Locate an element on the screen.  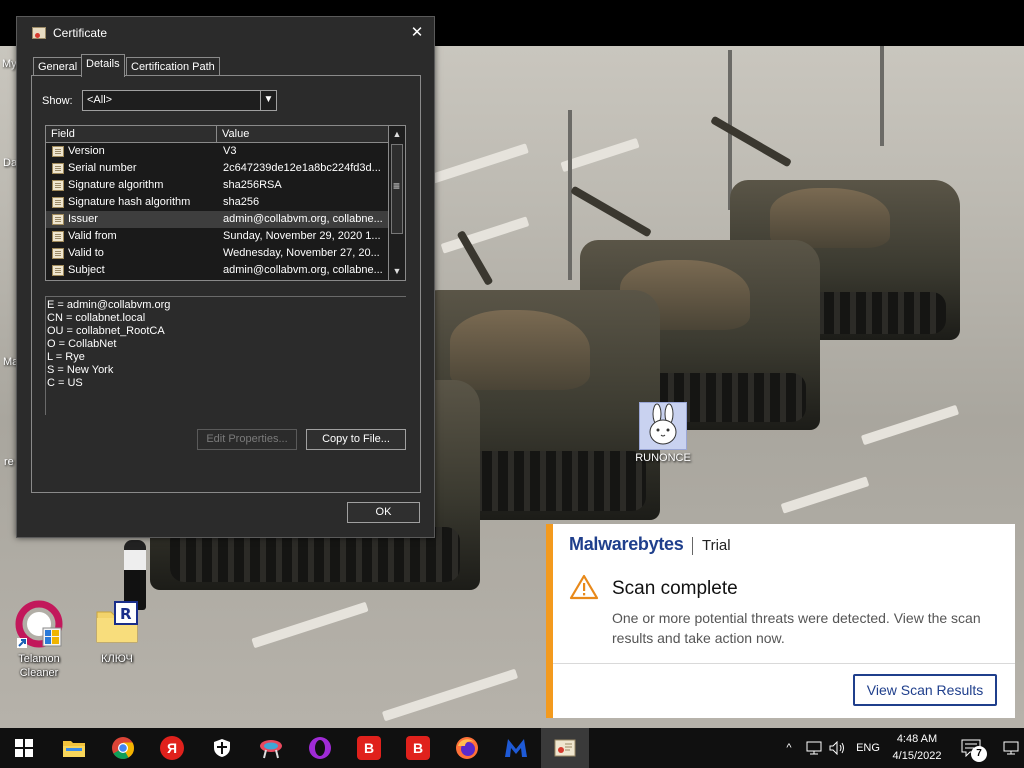
field-name: Valid from is located at coordinates (92, 236).